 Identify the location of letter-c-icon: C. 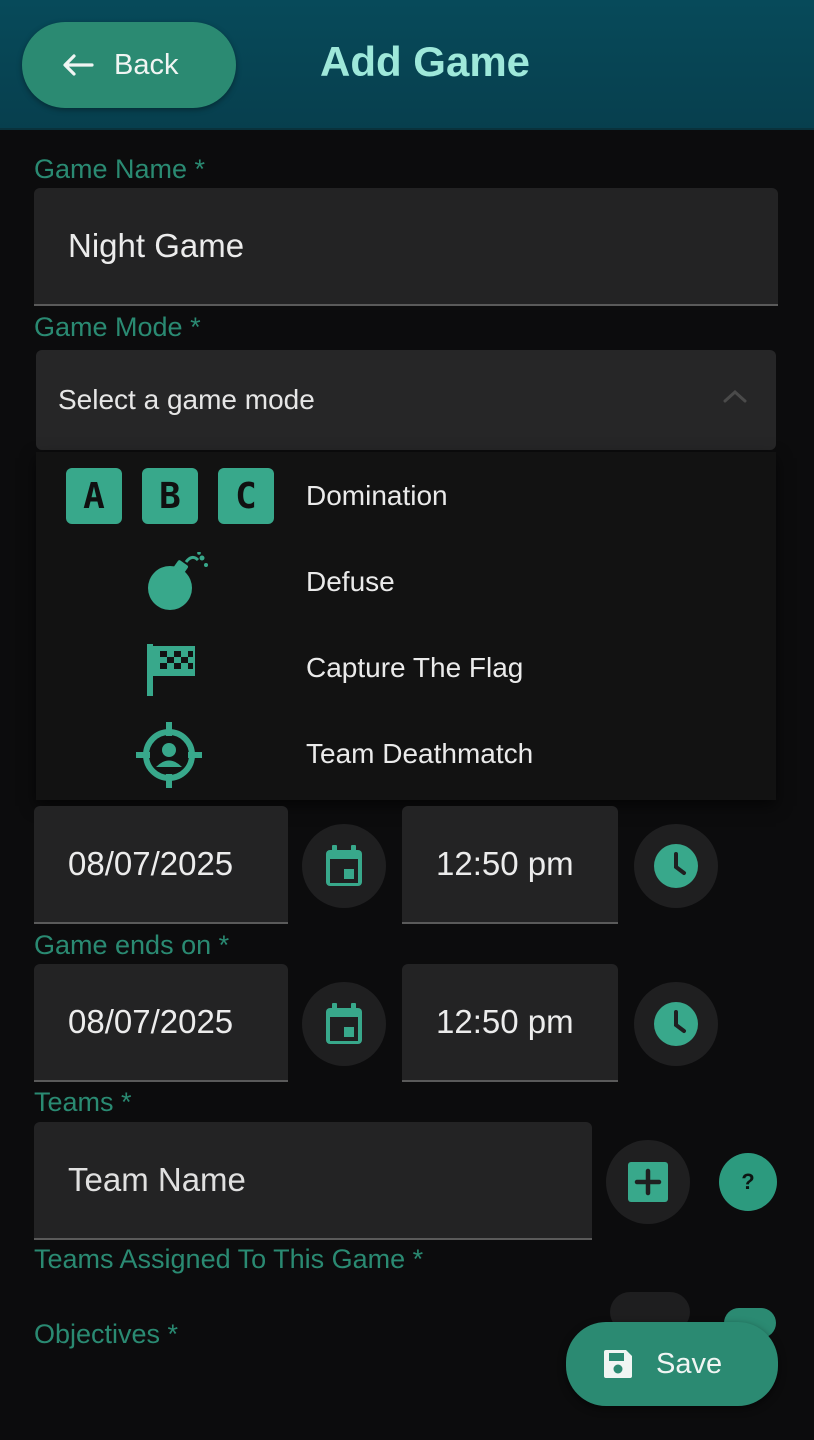
(246, 496).